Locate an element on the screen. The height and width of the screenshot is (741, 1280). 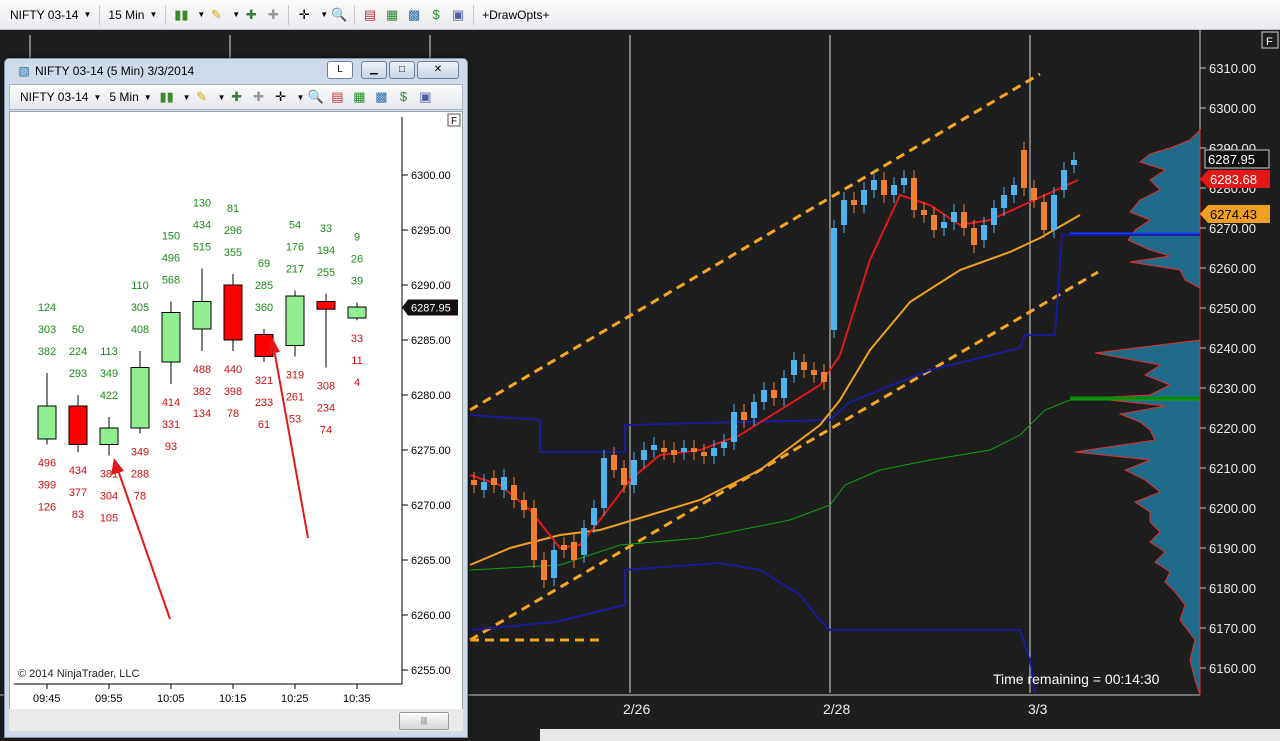
ask-volume-label: 360 is located at coordinates (264, 308).